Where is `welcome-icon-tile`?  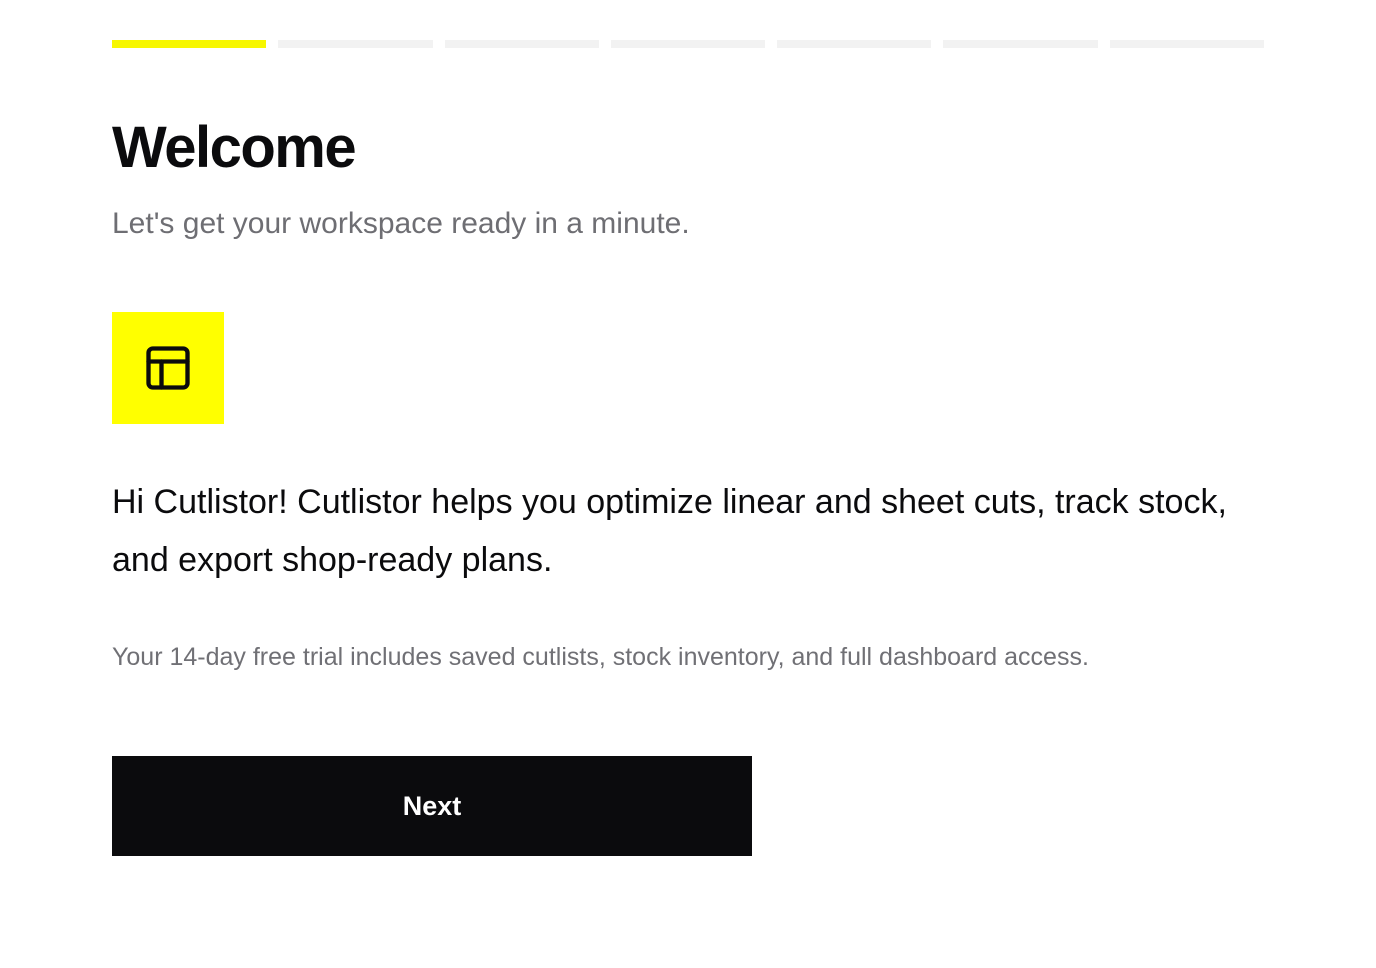 welcome-icon-tile is located at coordinates (168, 368).